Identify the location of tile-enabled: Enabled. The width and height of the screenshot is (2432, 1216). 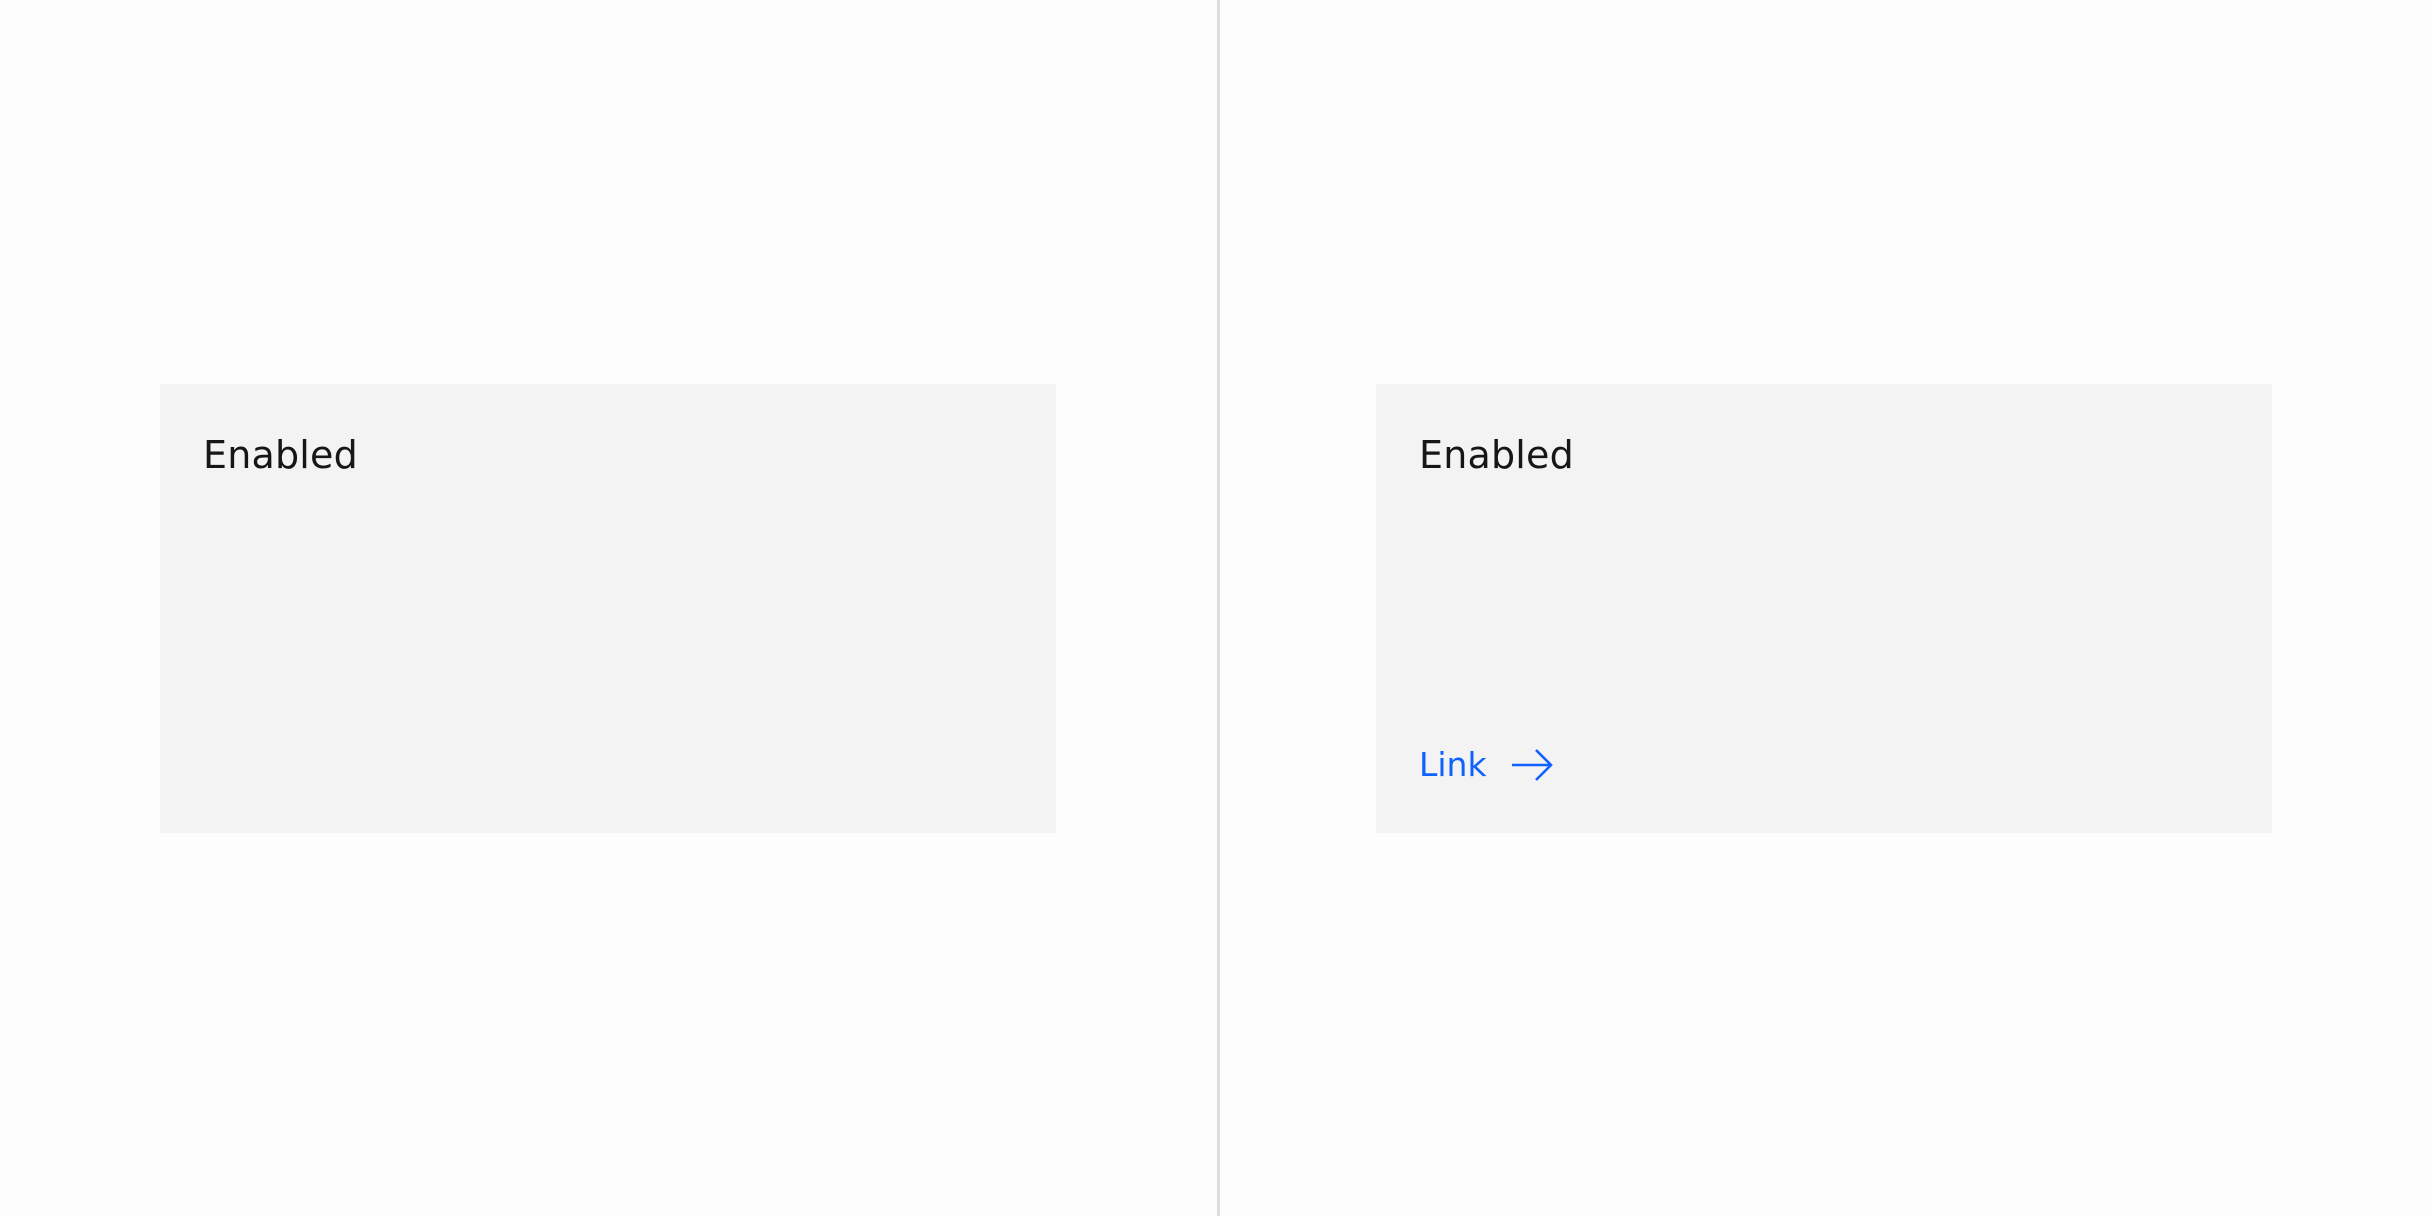
(608, 608).